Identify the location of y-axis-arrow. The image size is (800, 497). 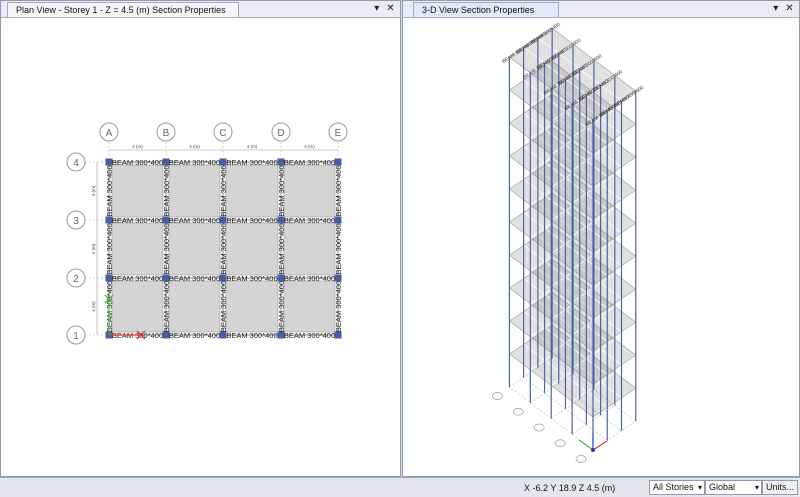
(586, 445).